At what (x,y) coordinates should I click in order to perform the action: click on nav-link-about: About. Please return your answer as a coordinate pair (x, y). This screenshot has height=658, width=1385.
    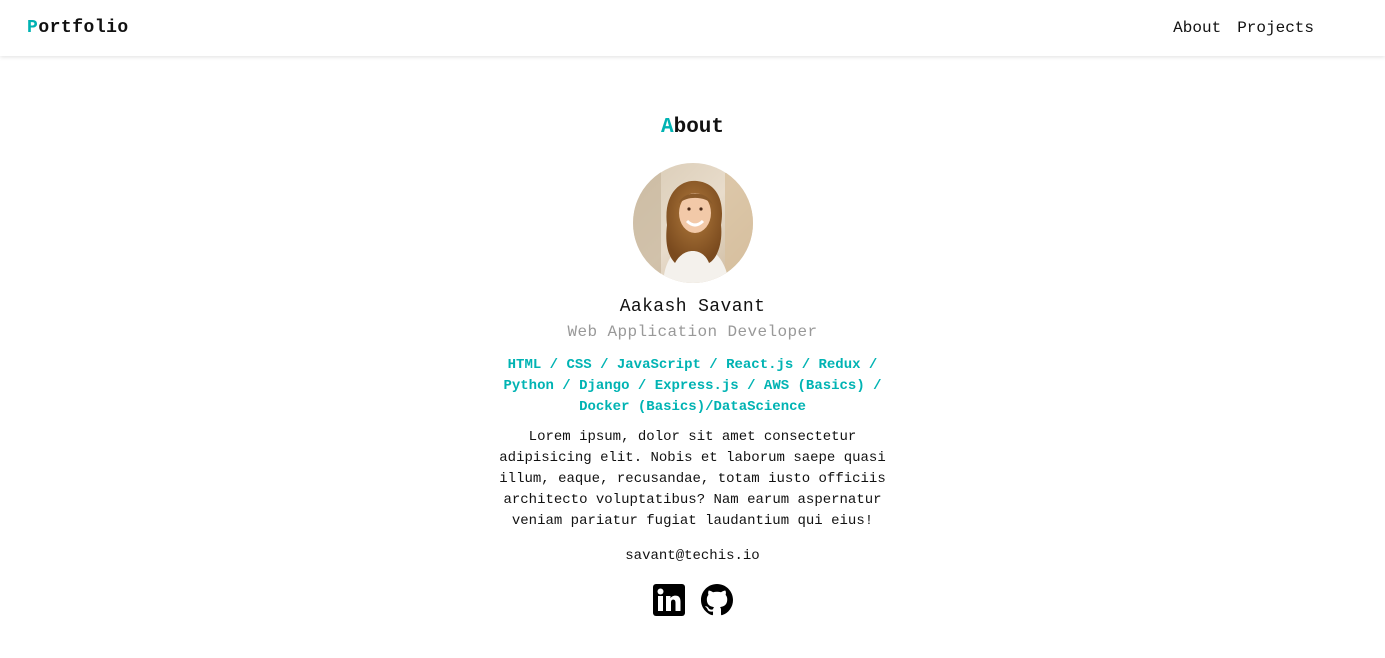
    Looking at the image, I should click on (1197, 28).